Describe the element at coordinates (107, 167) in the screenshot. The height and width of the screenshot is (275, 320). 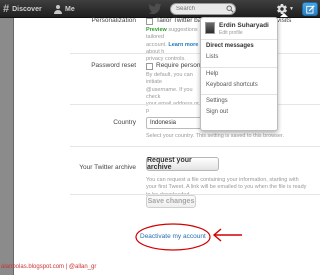
I see `archive-label: Your Twitter archive` at that location.